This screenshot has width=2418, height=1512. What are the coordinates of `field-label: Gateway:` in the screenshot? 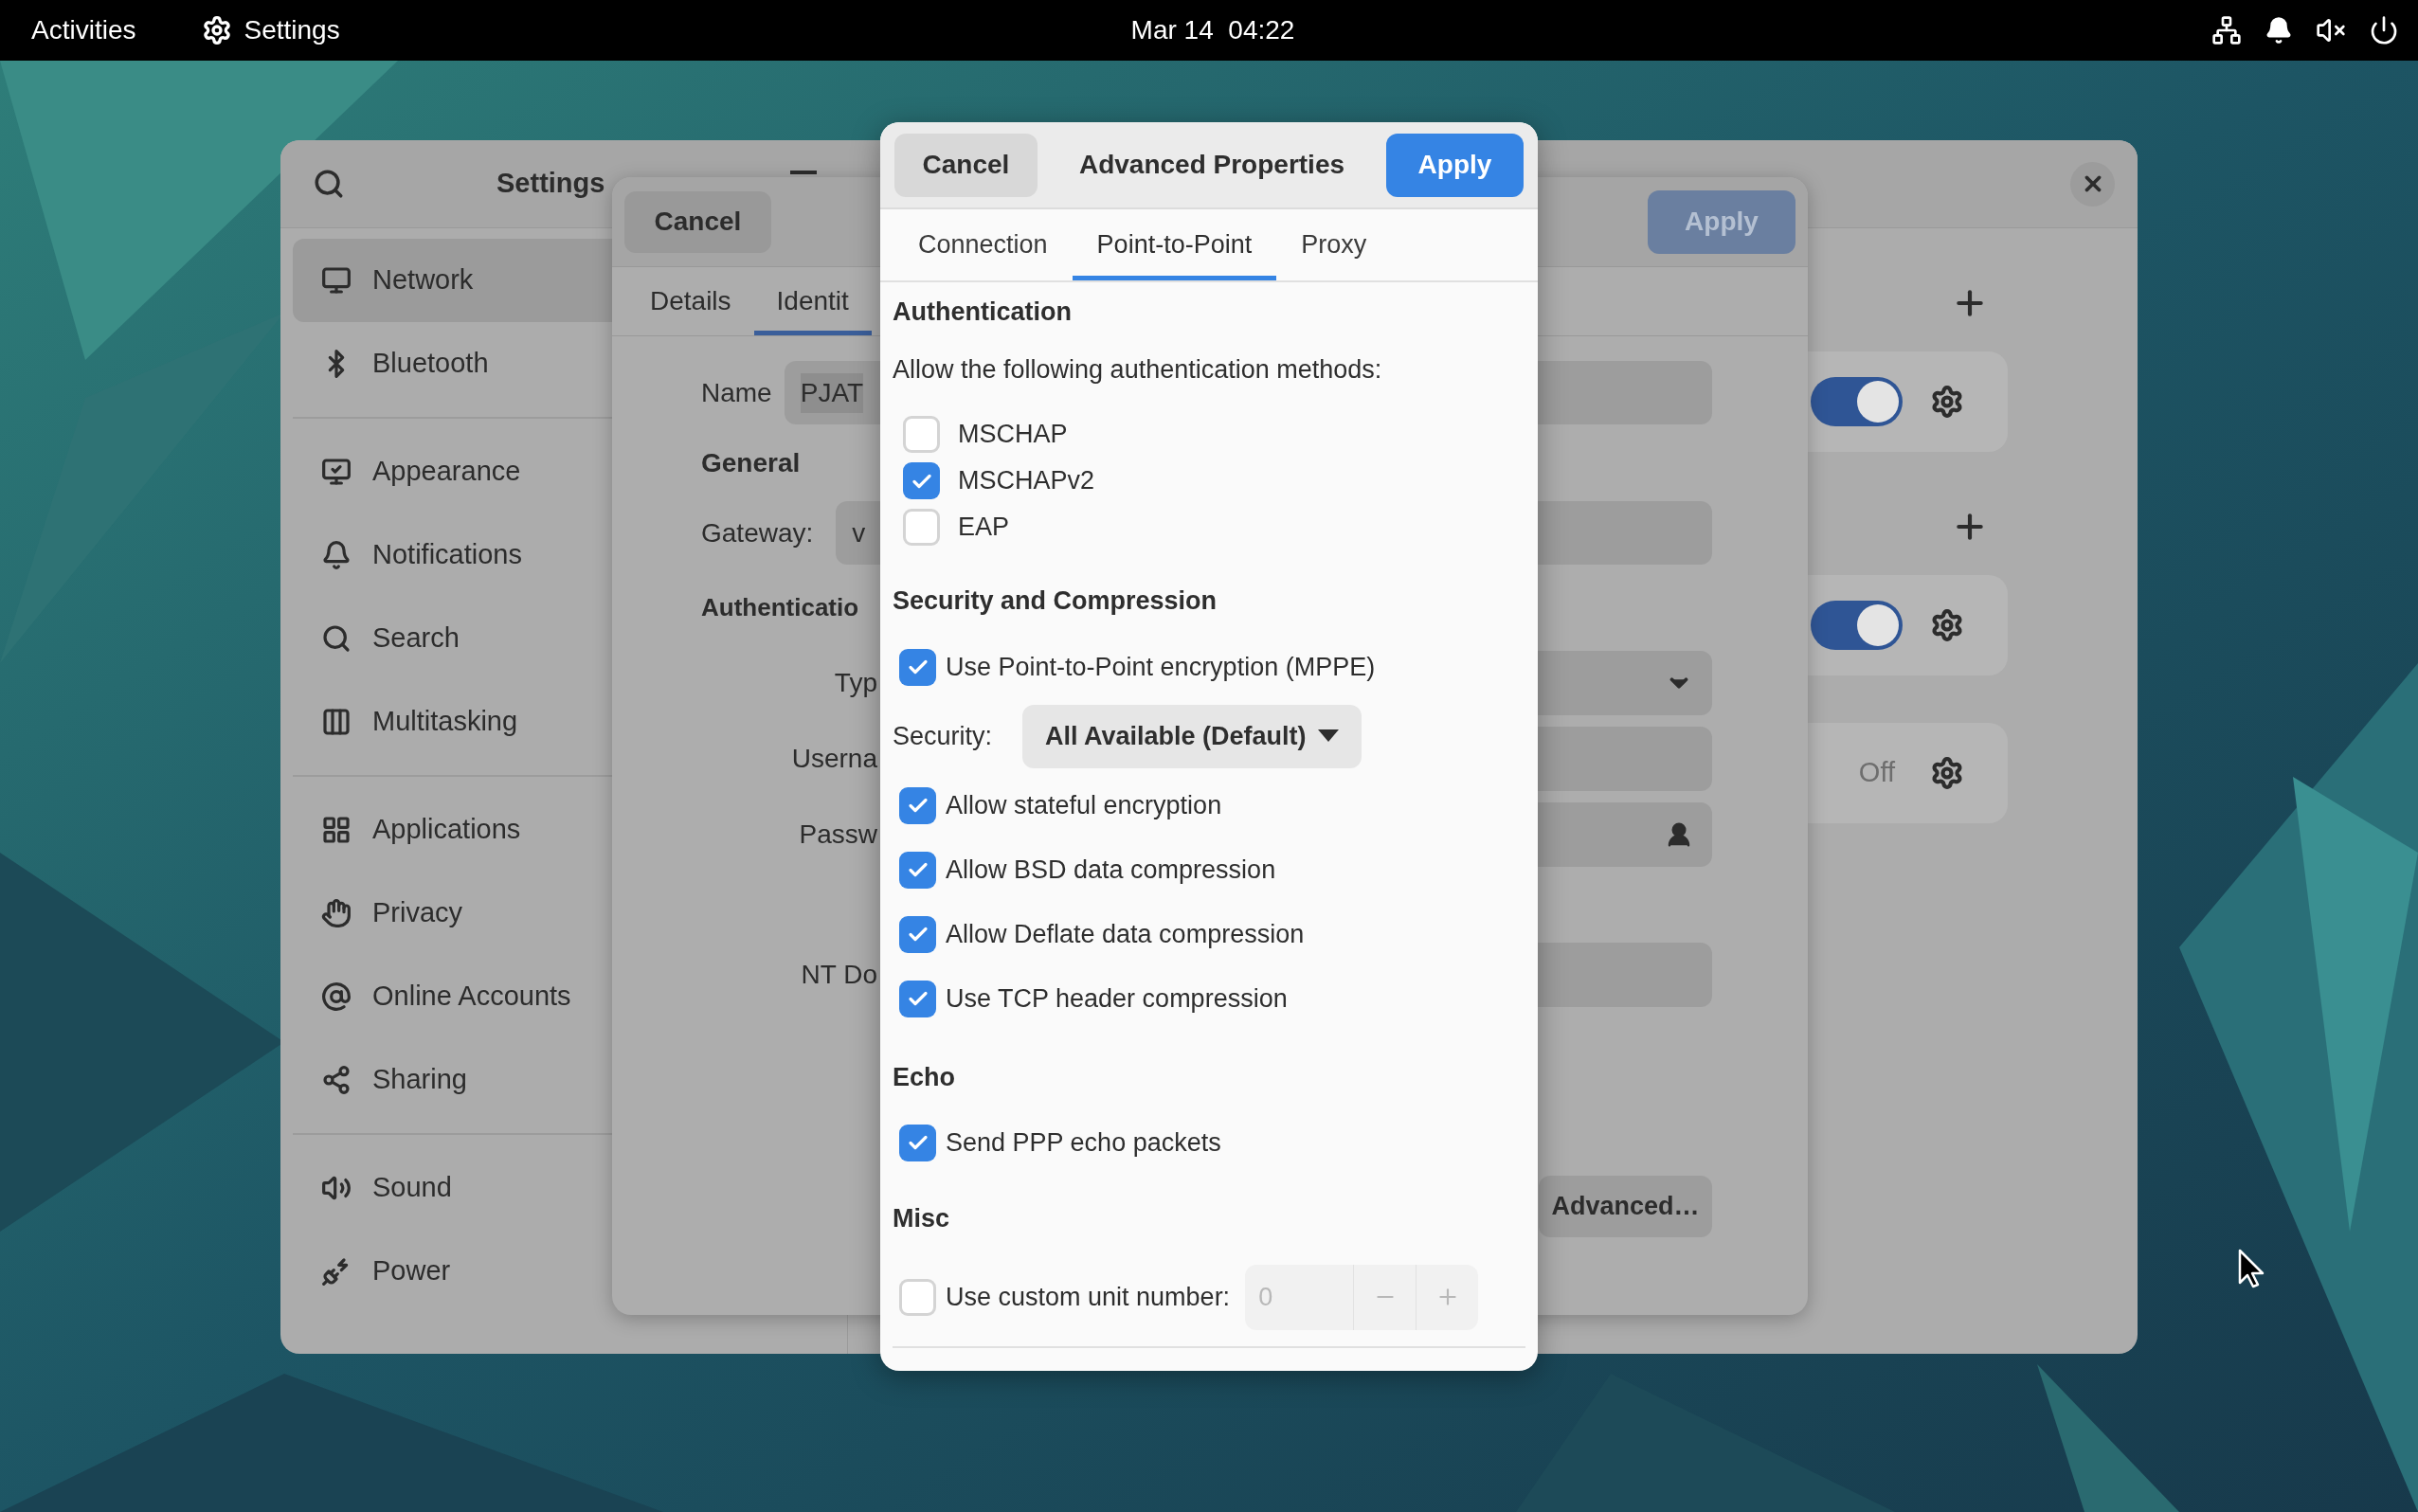 It's located at (757, 532).